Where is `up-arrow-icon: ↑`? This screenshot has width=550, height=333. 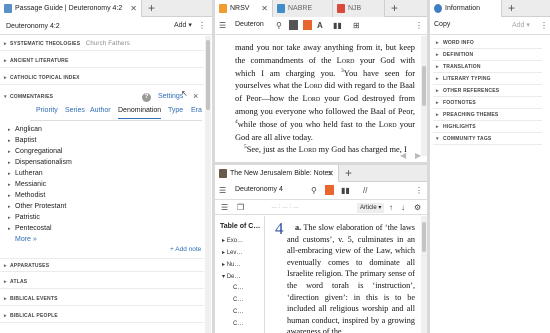 up-arrow-icon: ↑ is located at coordinates (391, 208).